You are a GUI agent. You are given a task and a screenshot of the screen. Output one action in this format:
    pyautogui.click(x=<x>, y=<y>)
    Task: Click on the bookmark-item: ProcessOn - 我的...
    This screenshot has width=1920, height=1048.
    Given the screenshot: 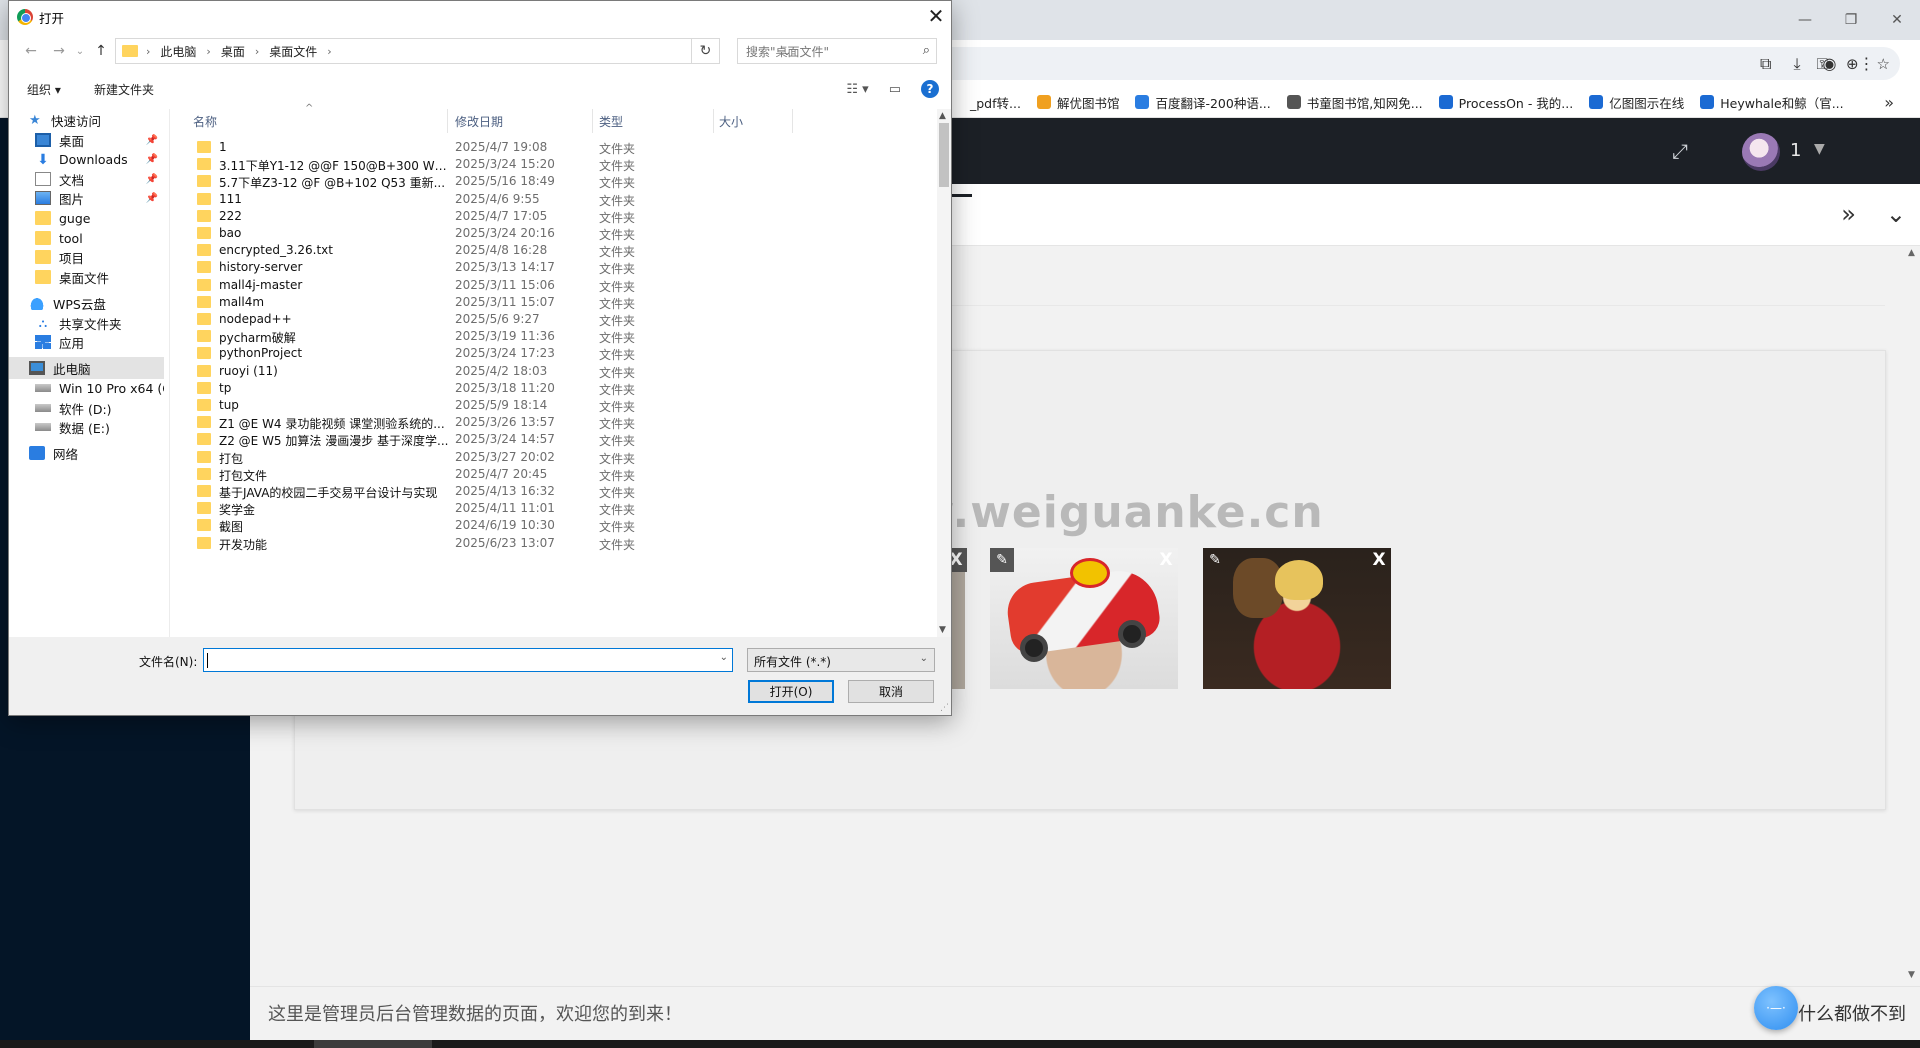 What is the action you would take?
    pyautogui.click(x=1505, y=102)
    